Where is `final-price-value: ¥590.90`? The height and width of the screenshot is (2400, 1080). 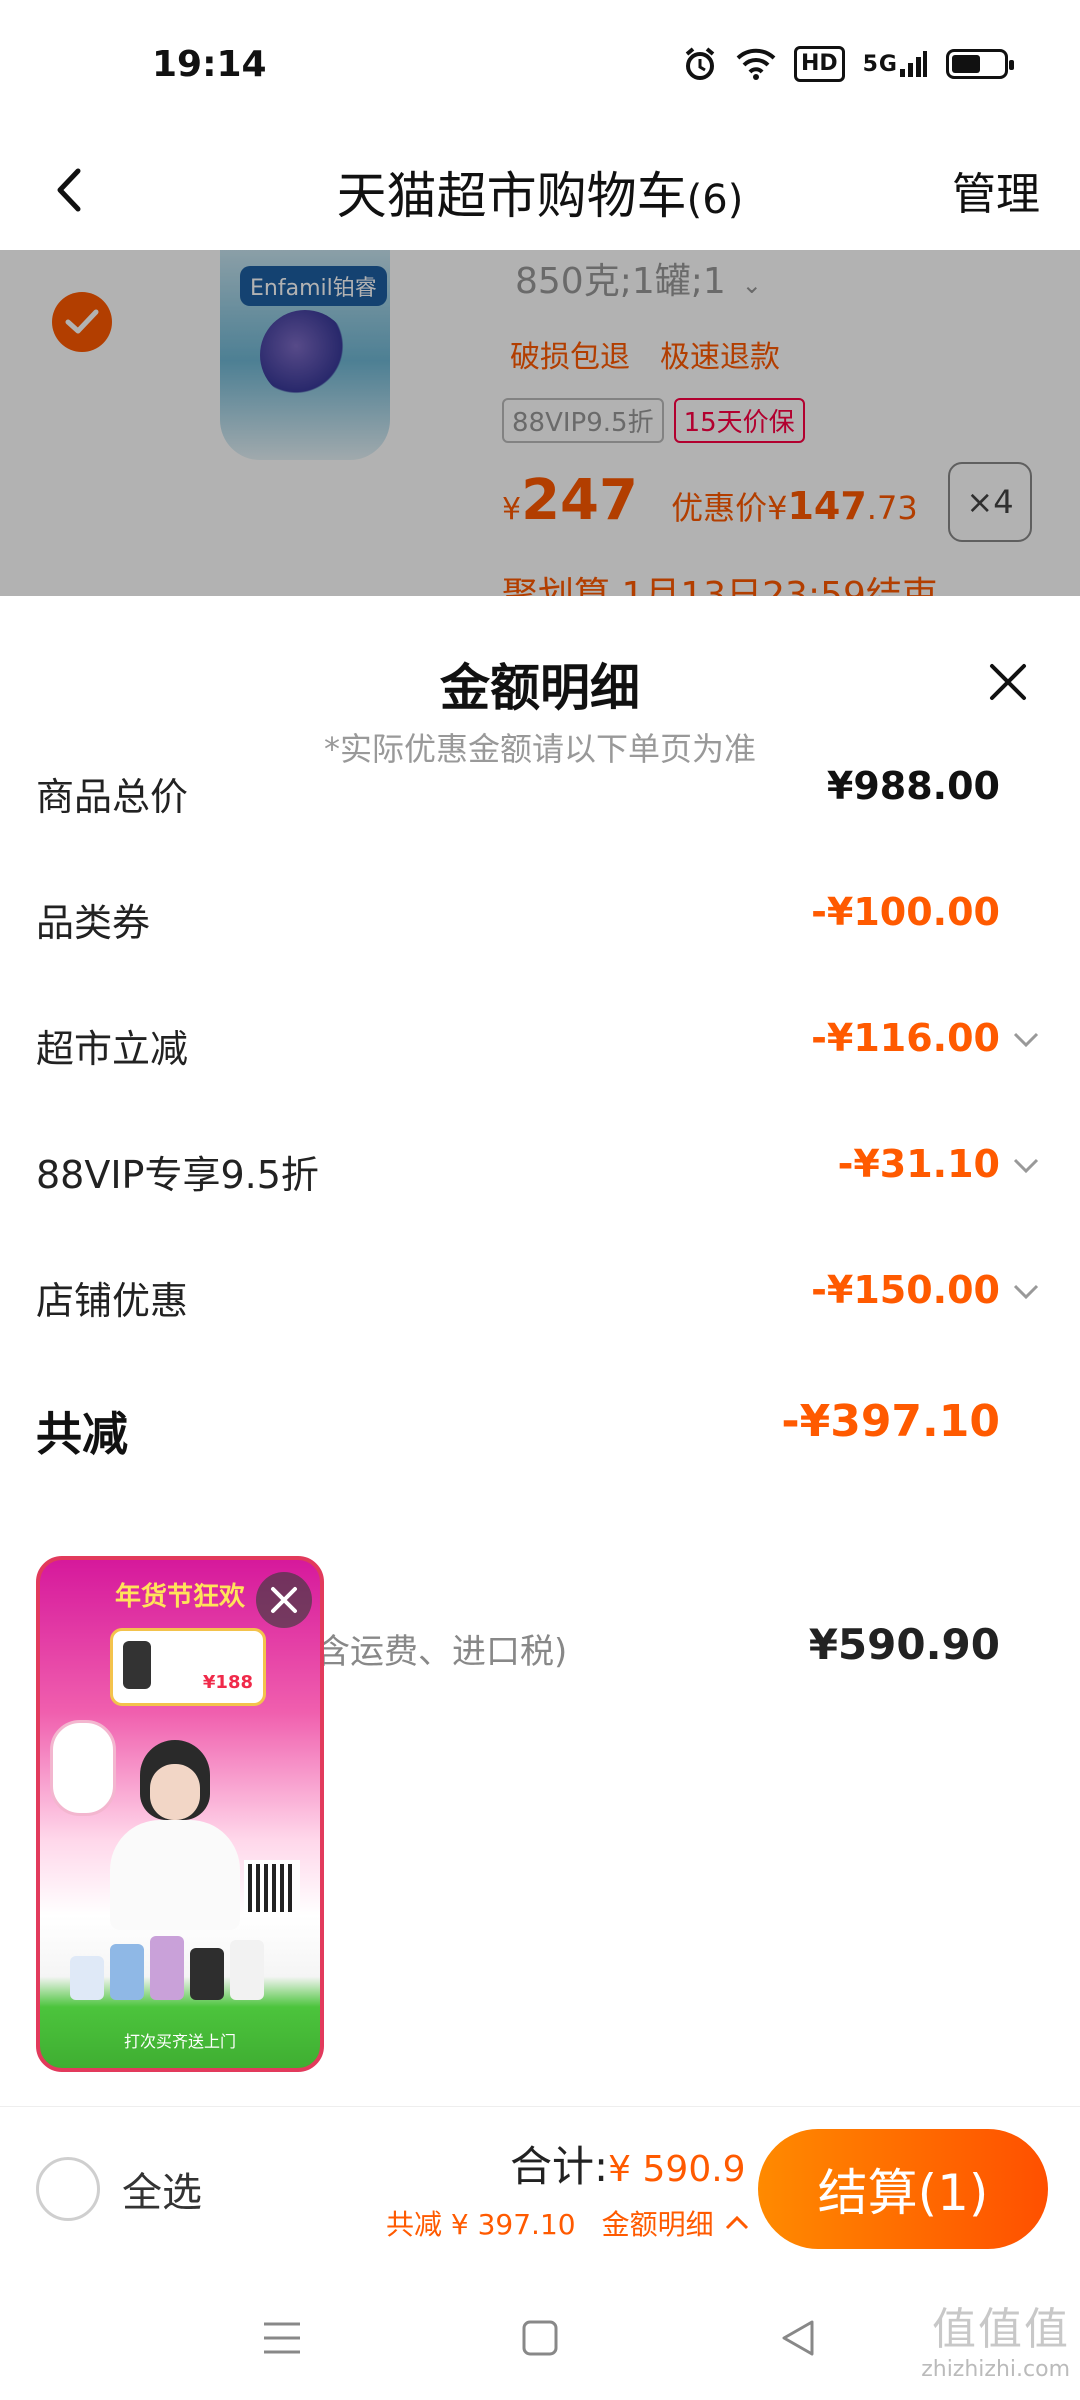 final-price-value: ¥590.90 is located at coordinates (904, 1644).